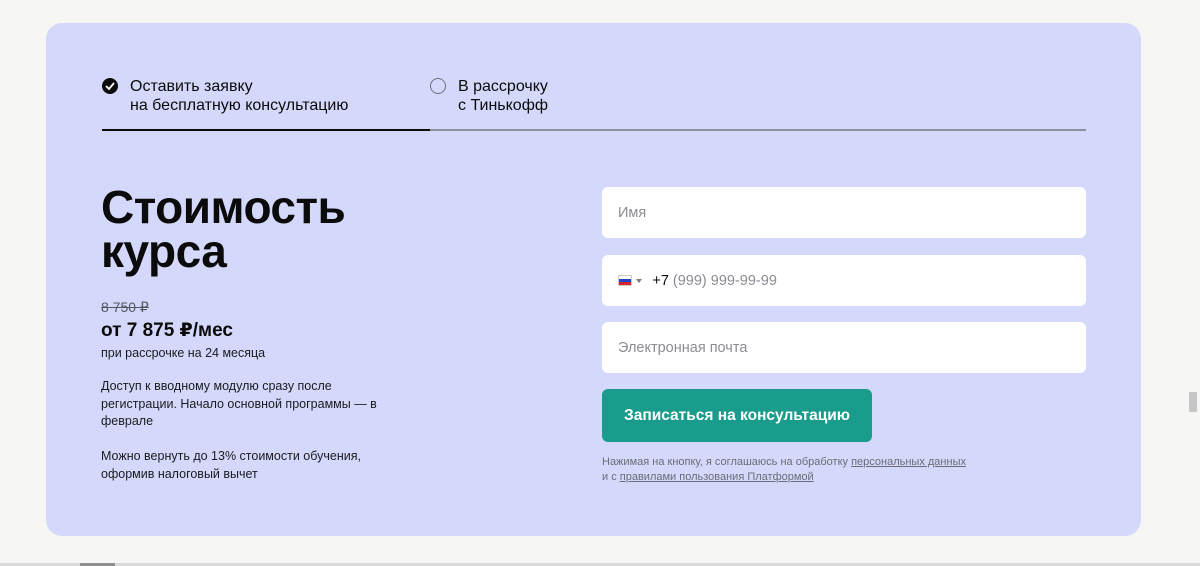  What do you see at coordinates (852, 347) in the screenshot?
I see `email-input` at bounding box center [852, 347].